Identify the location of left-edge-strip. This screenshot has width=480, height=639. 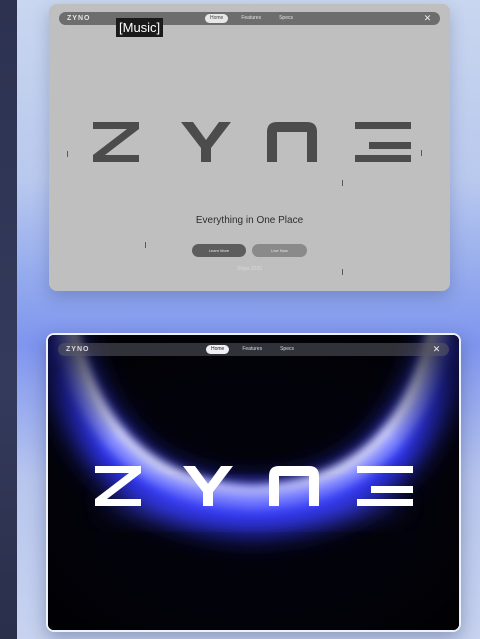
(8, 319).